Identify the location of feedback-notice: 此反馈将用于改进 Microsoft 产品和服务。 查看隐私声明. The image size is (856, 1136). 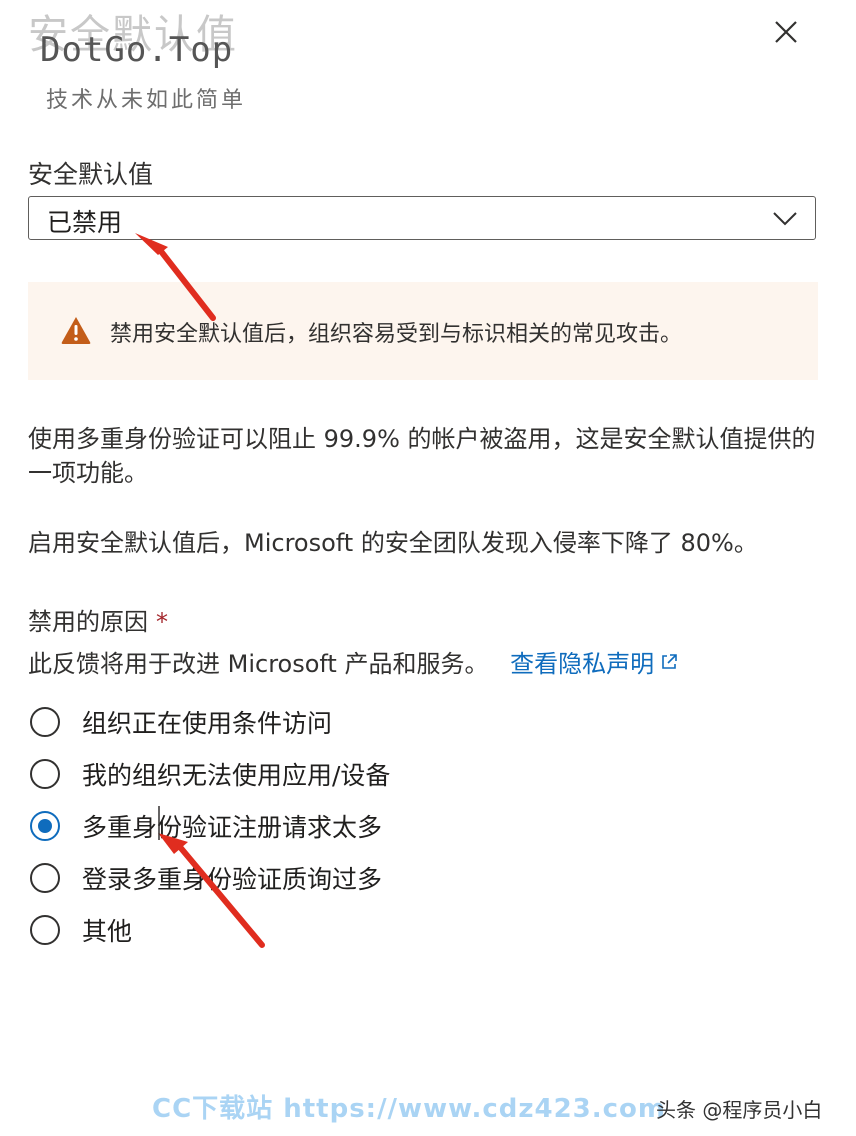
(353, 661).